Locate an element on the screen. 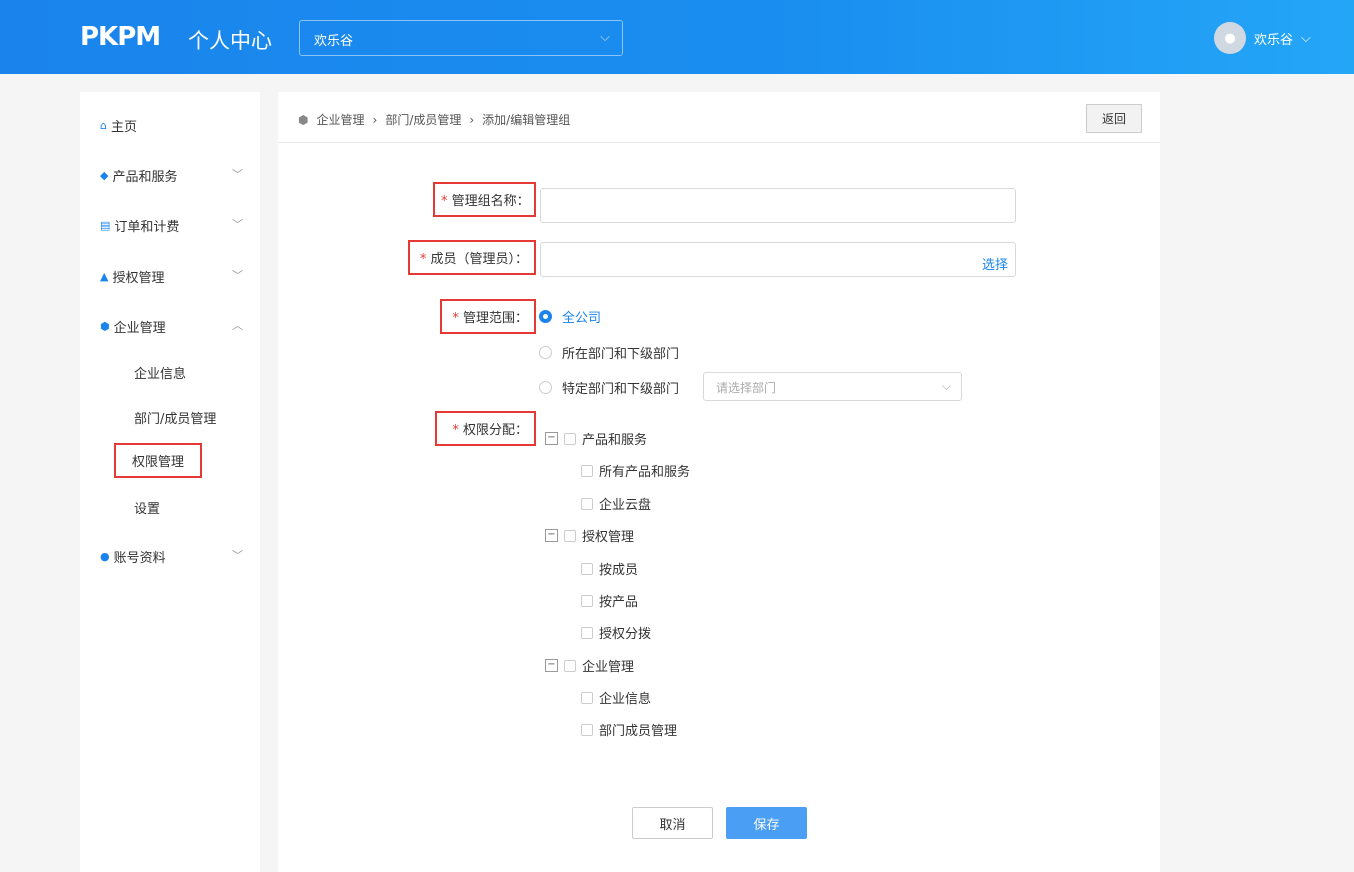 This screenshot has height=872, width=1354. org-select: 欢乐谷 ⌵ is located at coordinates (461, 38).